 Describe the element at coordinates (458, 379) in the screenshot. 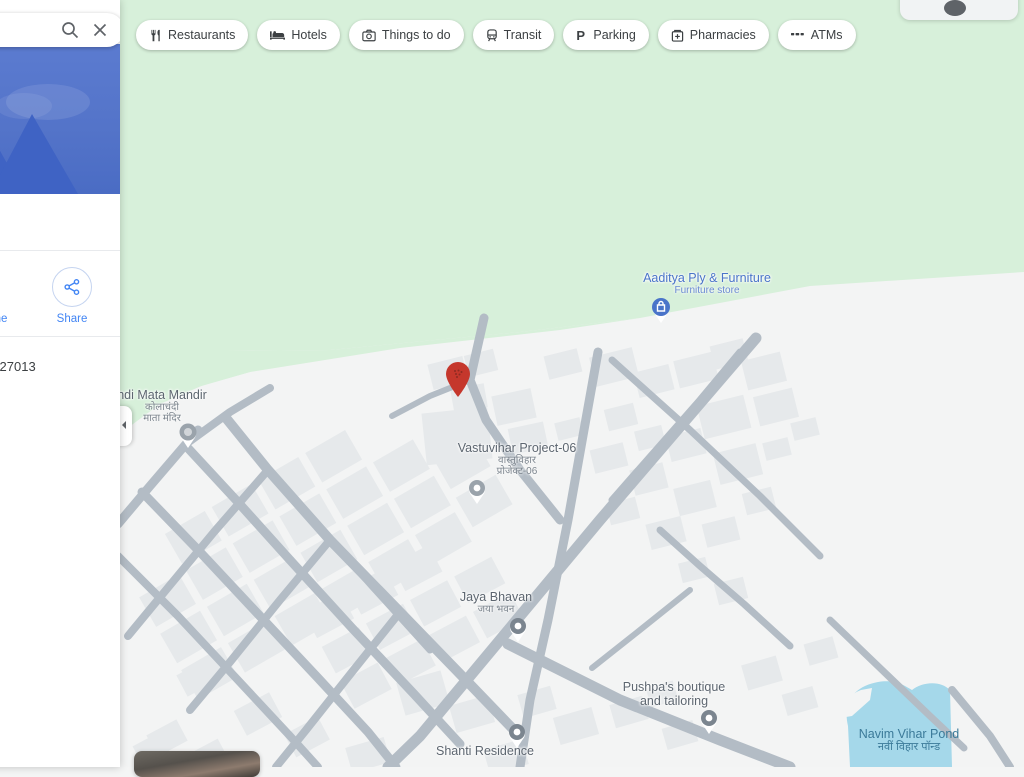

I see `location-marker` at that location.